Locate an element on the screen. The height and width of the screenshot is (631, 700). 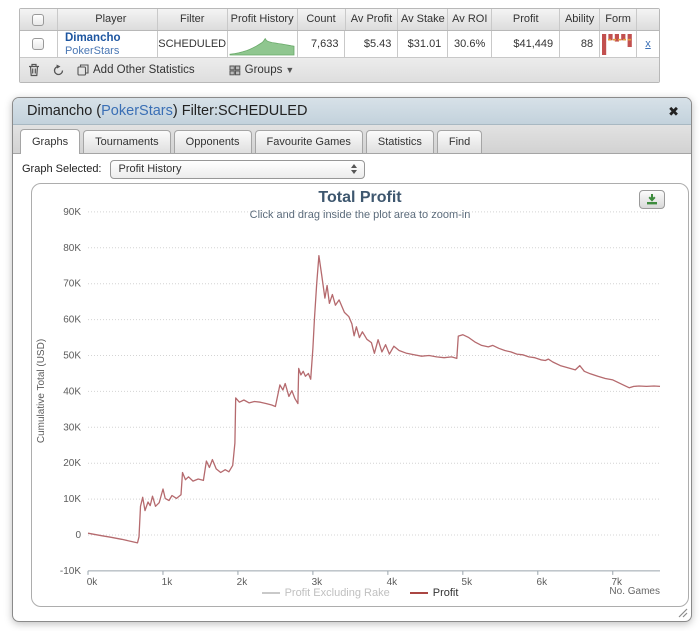
select-all-checkbox-cell is located at coordinates (39, 19).